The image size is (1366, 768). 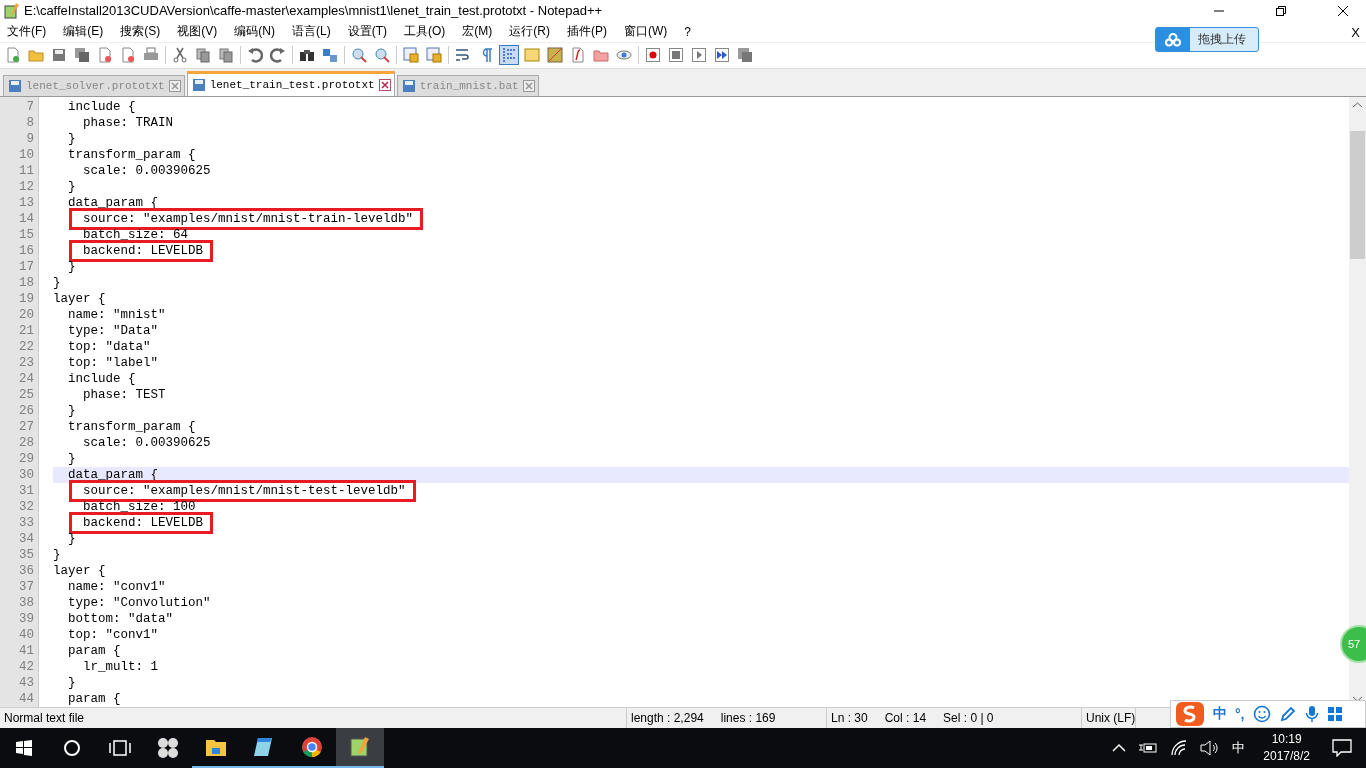 I want to click on code-line: name: "mnist", so click(x=117, y=314).